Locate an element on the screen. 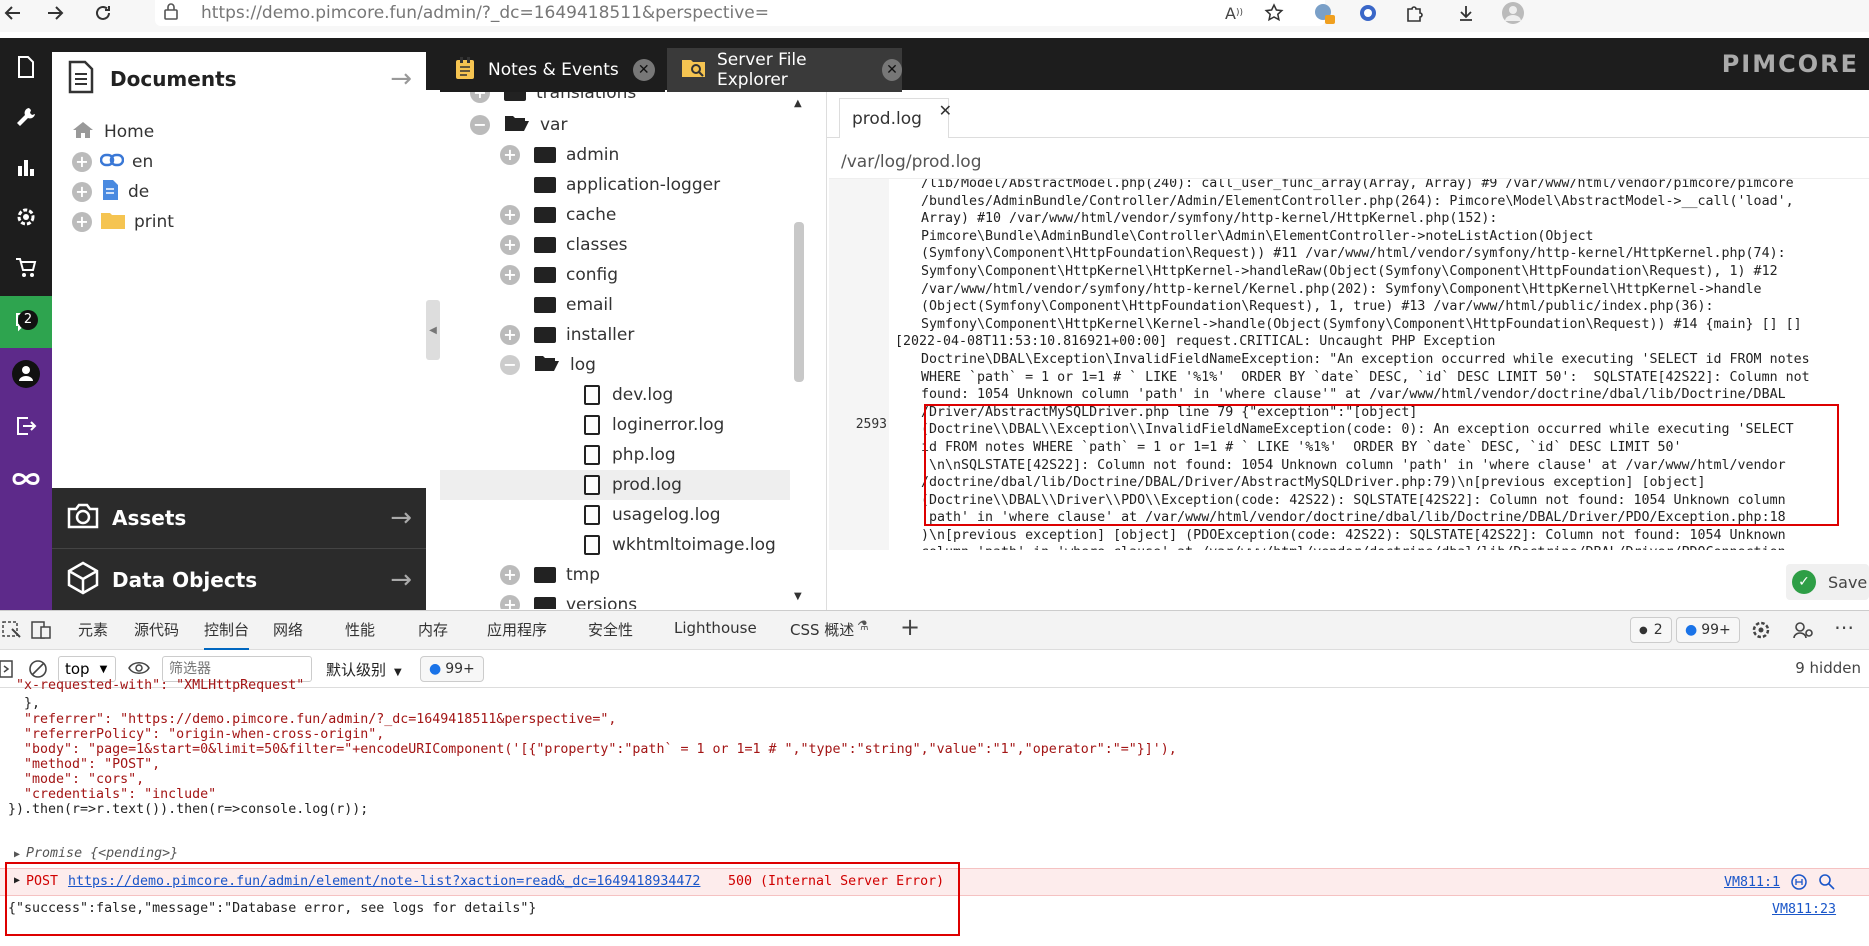 The width and height of the screenshot is (1869, 946). file-tree-row: + classes is located at coordinates (615, 245).